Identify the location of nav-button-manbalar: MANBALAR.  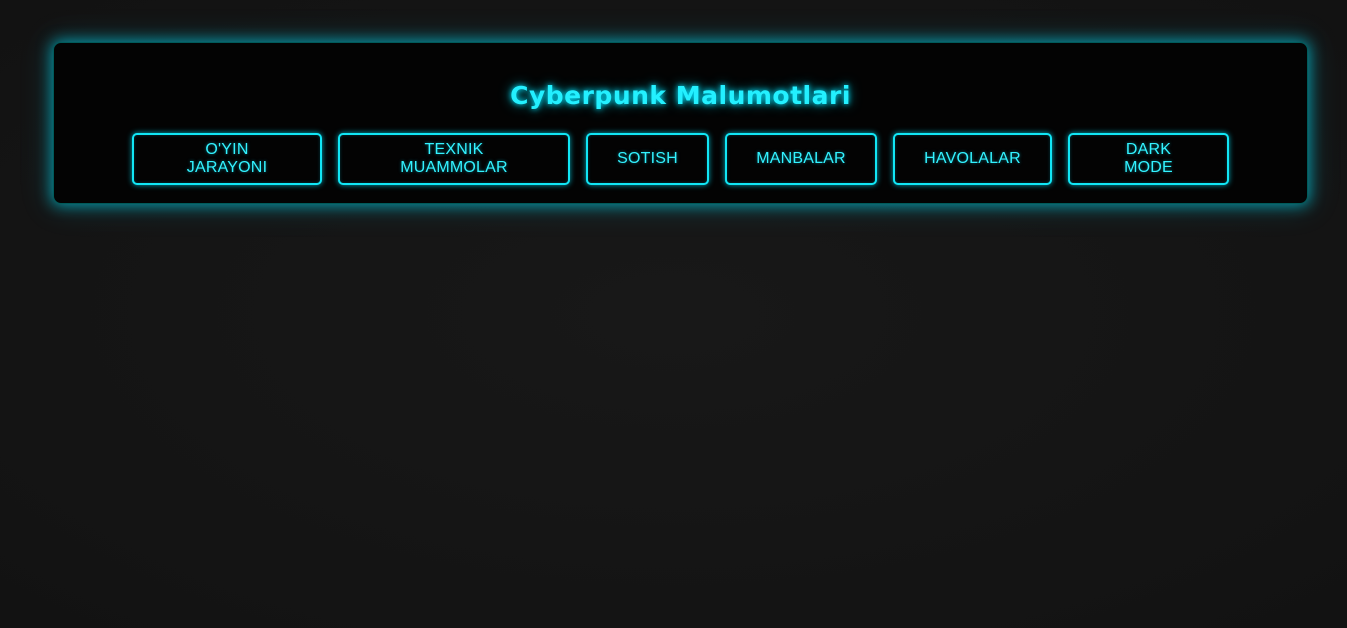
(801, 159).